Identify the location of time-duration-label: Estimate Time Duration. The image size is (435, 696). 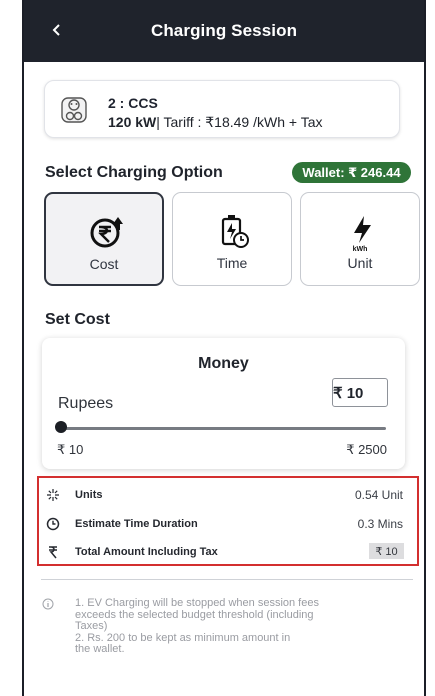
(136, 524).